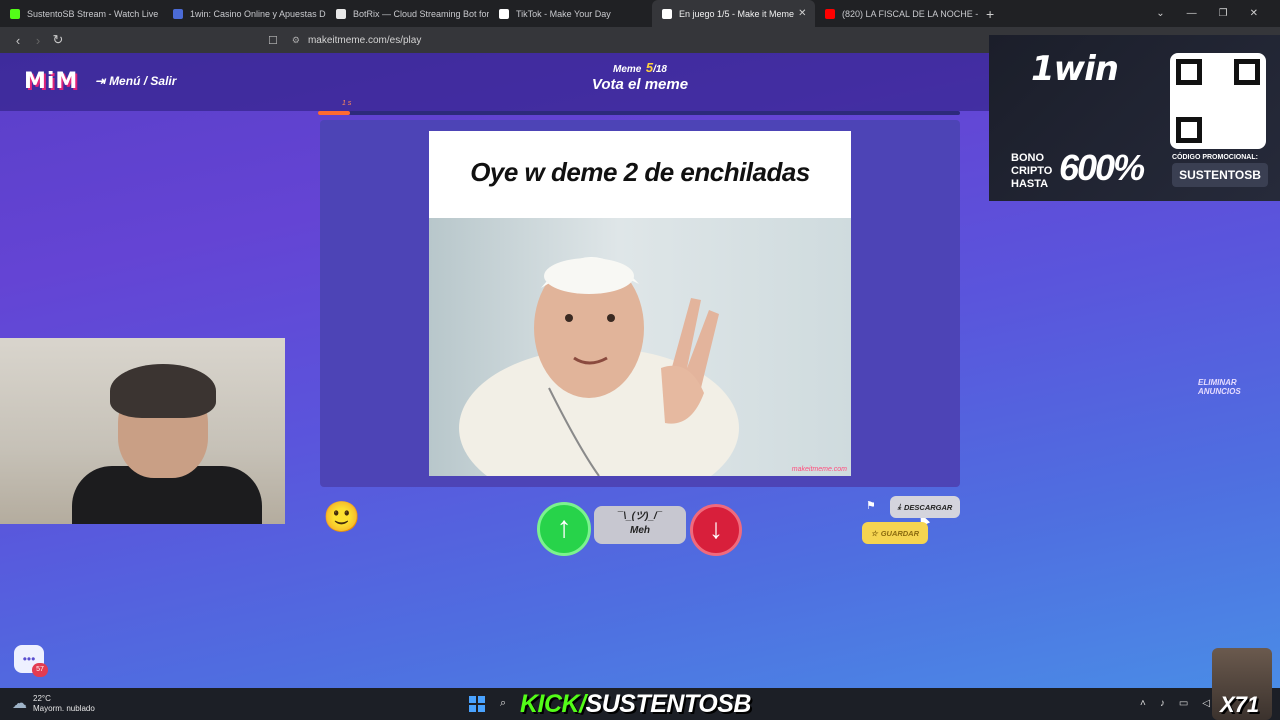 The width and height of the screenshot is (1280, 720). What do you see at coordinates (364, 40) in the screenshot?
I see `url-text: makeitmeme.com/es/play` at bounding box center [364, 40].